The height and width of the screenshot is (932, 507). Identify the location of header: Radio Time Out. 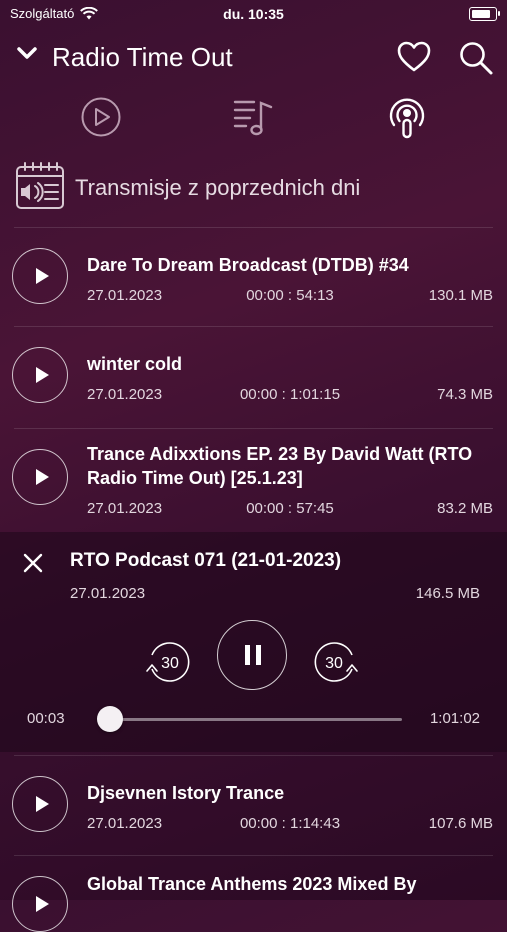
(253, 57).